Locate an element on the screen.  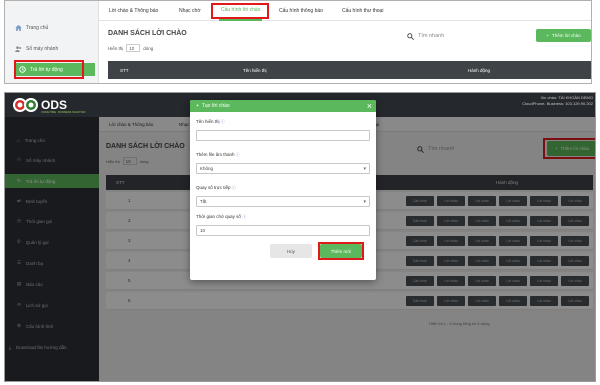
svg-text: ODS is located at coordinates (54, 105).